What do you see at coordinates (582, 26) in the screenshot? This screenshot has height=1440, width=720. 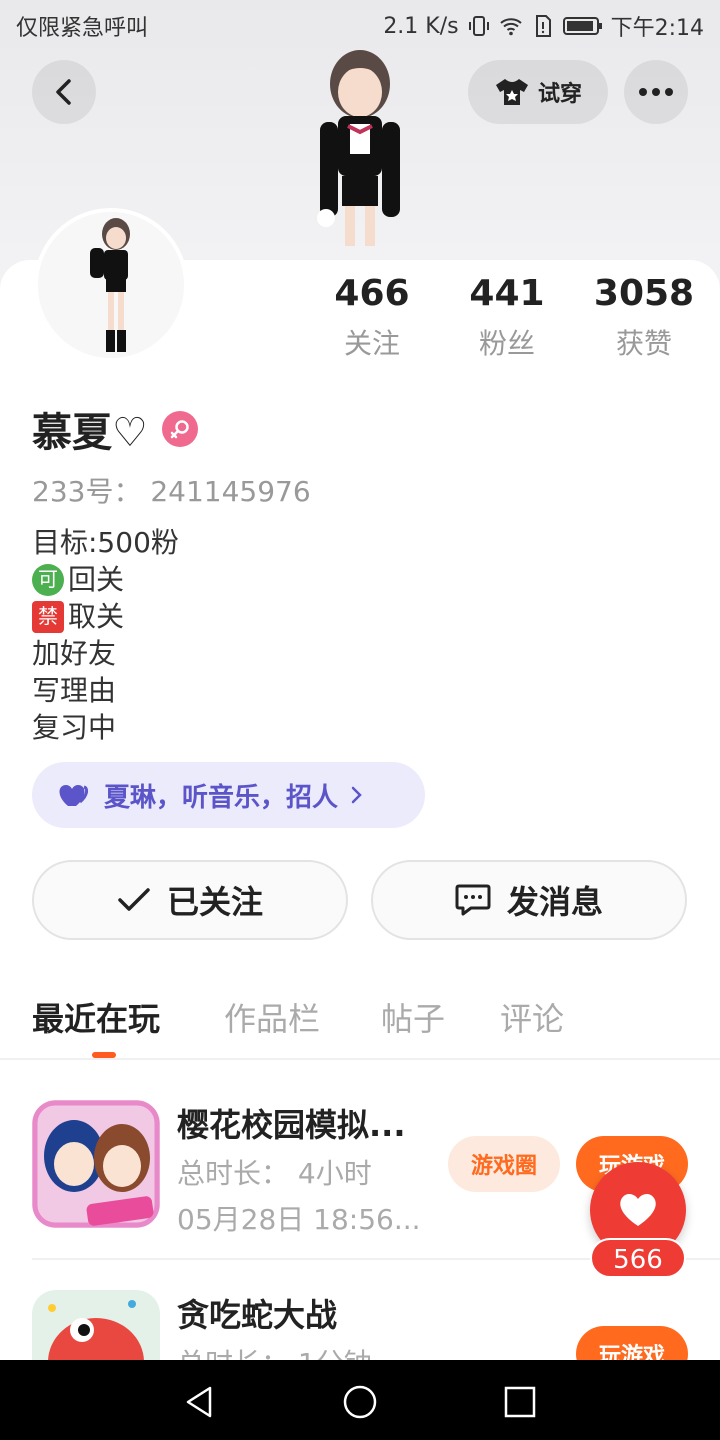 I see `battery-icon` at bounding box center [582, 26].